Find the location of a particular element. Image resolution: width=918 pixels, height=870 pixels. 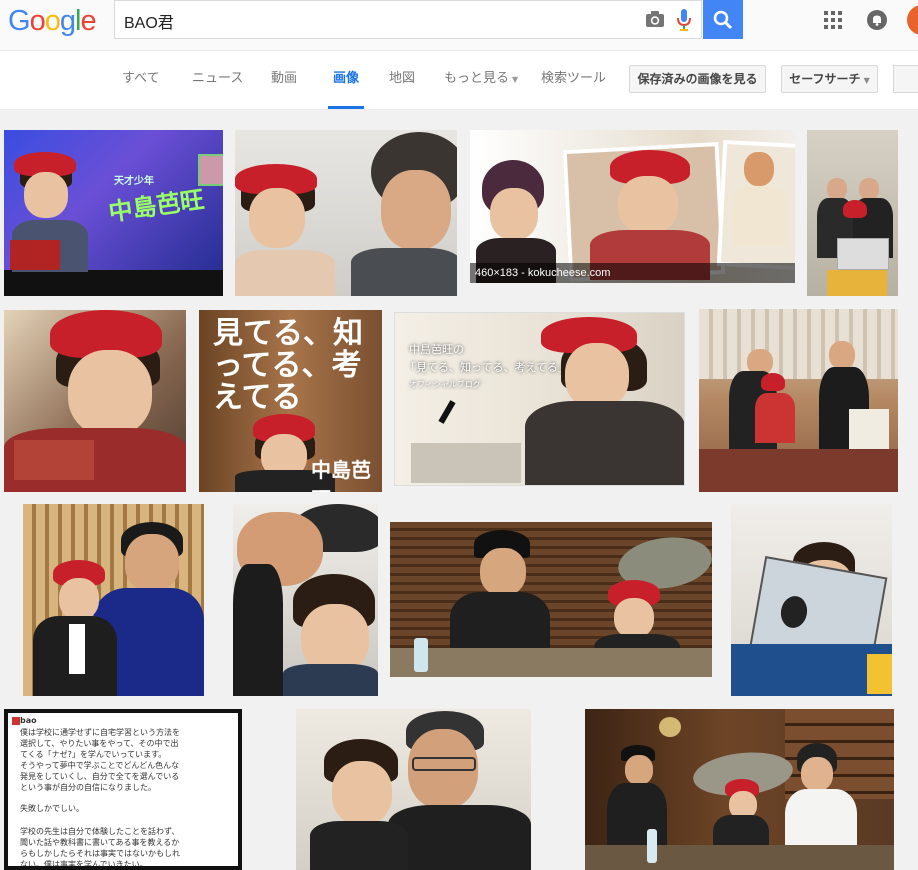

tab-videos: 動画 is located at coordinates (284, 80).